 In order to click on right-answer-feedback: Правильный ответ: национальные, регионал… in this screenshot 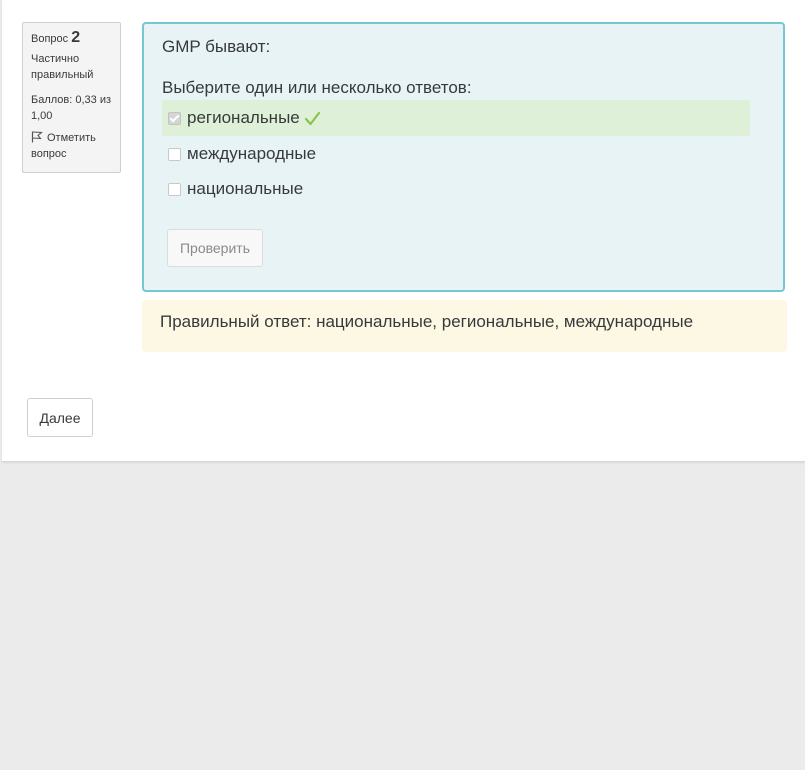, I will do `click(464, 326)`.